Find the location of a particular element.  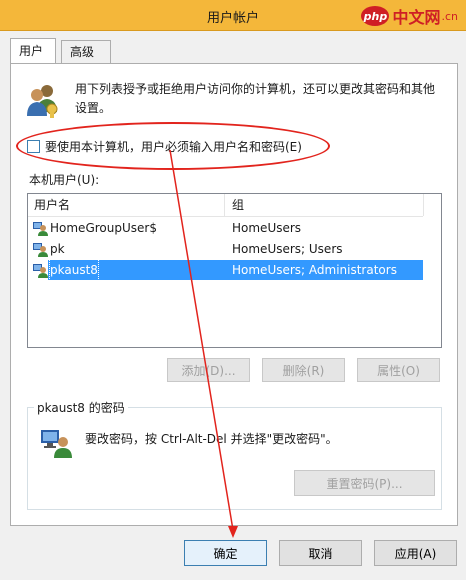

user-group: HomeUsers is located at coordinates (267, 228).